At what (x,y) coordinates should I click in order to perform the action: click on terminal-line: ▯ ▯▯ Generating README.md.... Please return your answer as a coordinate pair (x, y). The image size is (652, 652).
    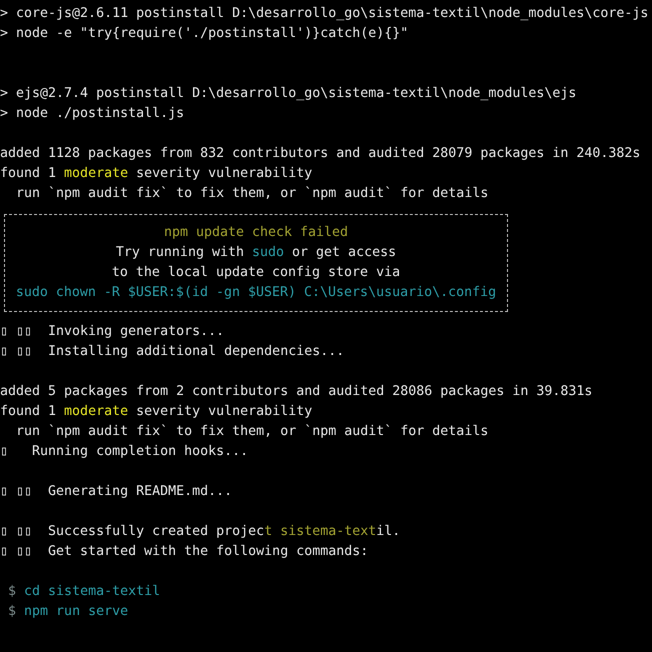
    Looking at the image, I should click on (116, 492).